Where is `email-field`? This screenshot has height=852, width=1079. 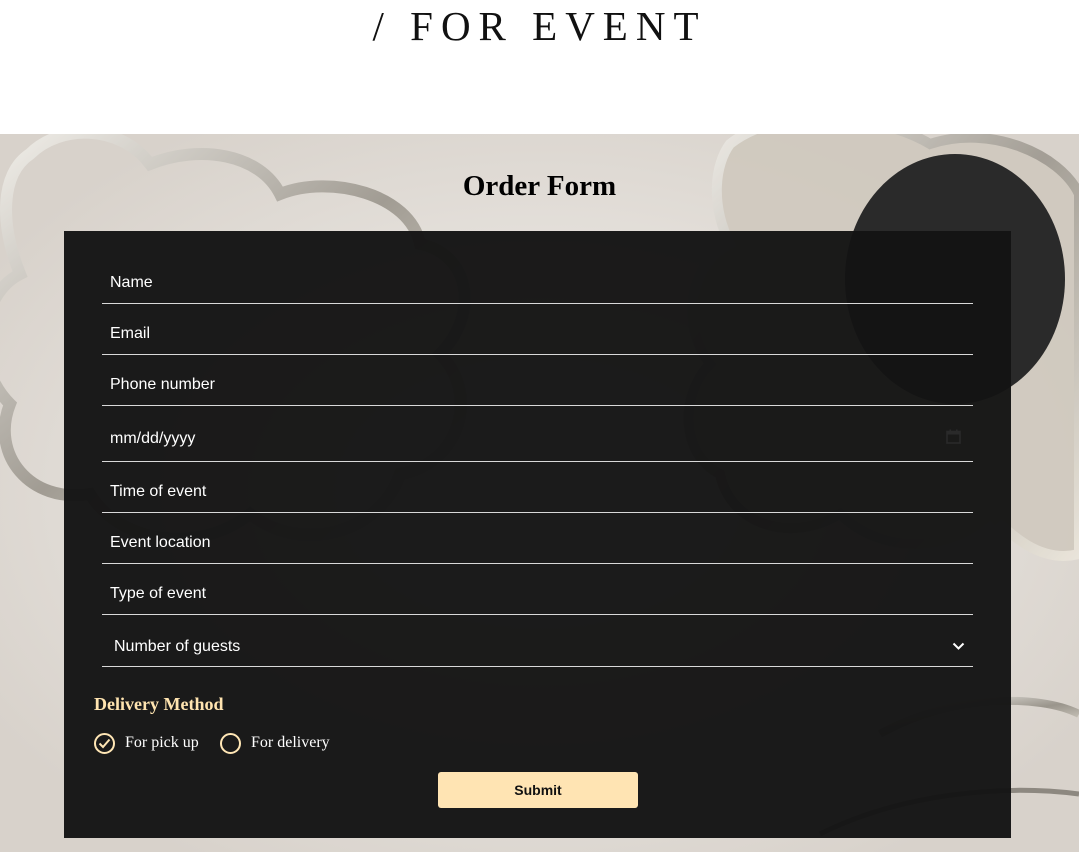
email-field is located at coordinates (537, 334).